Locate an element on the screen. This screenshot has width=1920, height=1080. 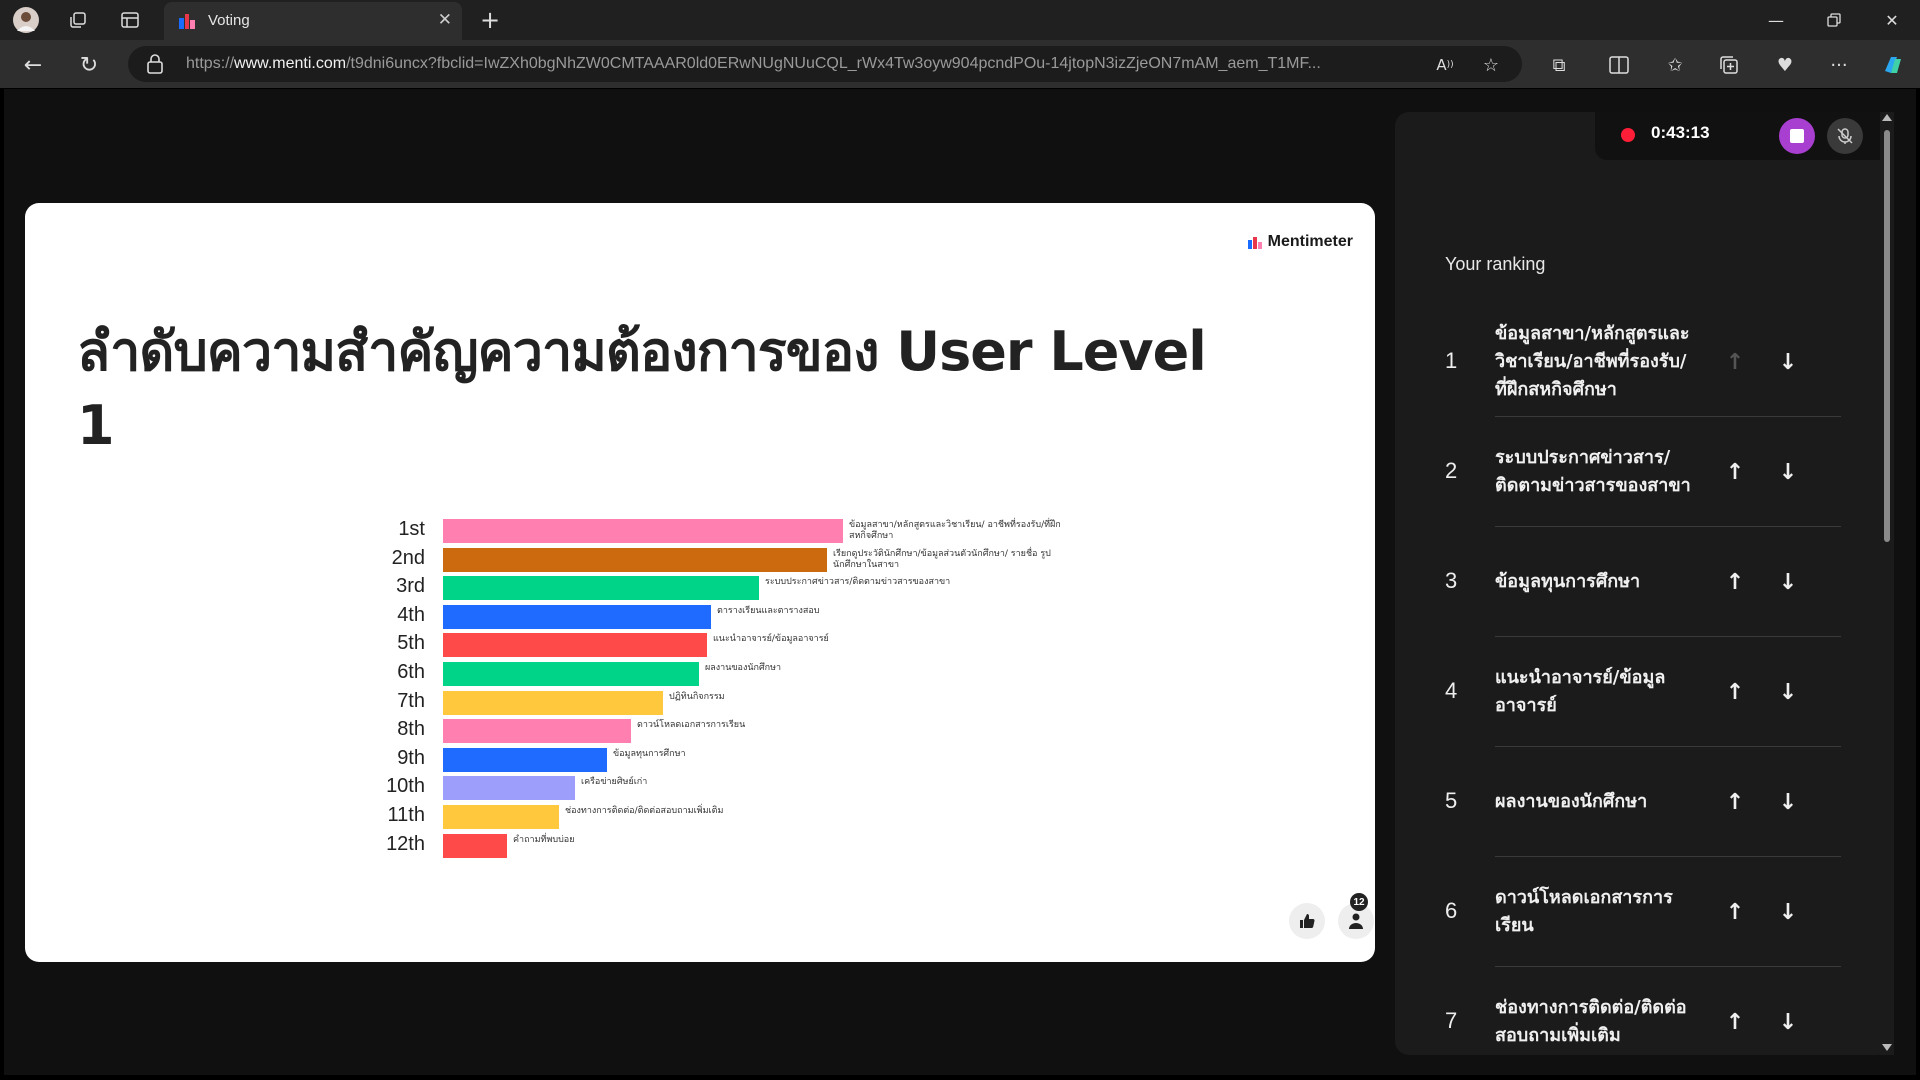
scroll-up-arrow-icon is located at coordinates (1887, 117).